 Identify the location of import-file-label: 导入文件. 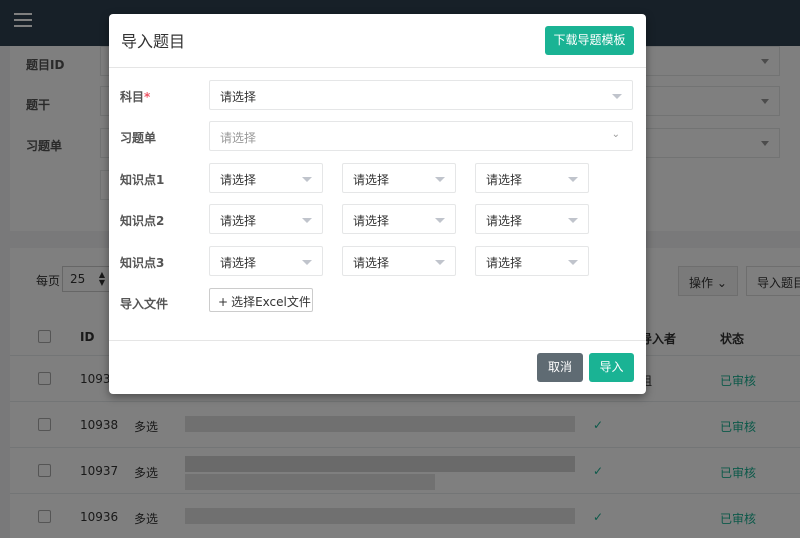
(144, 304).